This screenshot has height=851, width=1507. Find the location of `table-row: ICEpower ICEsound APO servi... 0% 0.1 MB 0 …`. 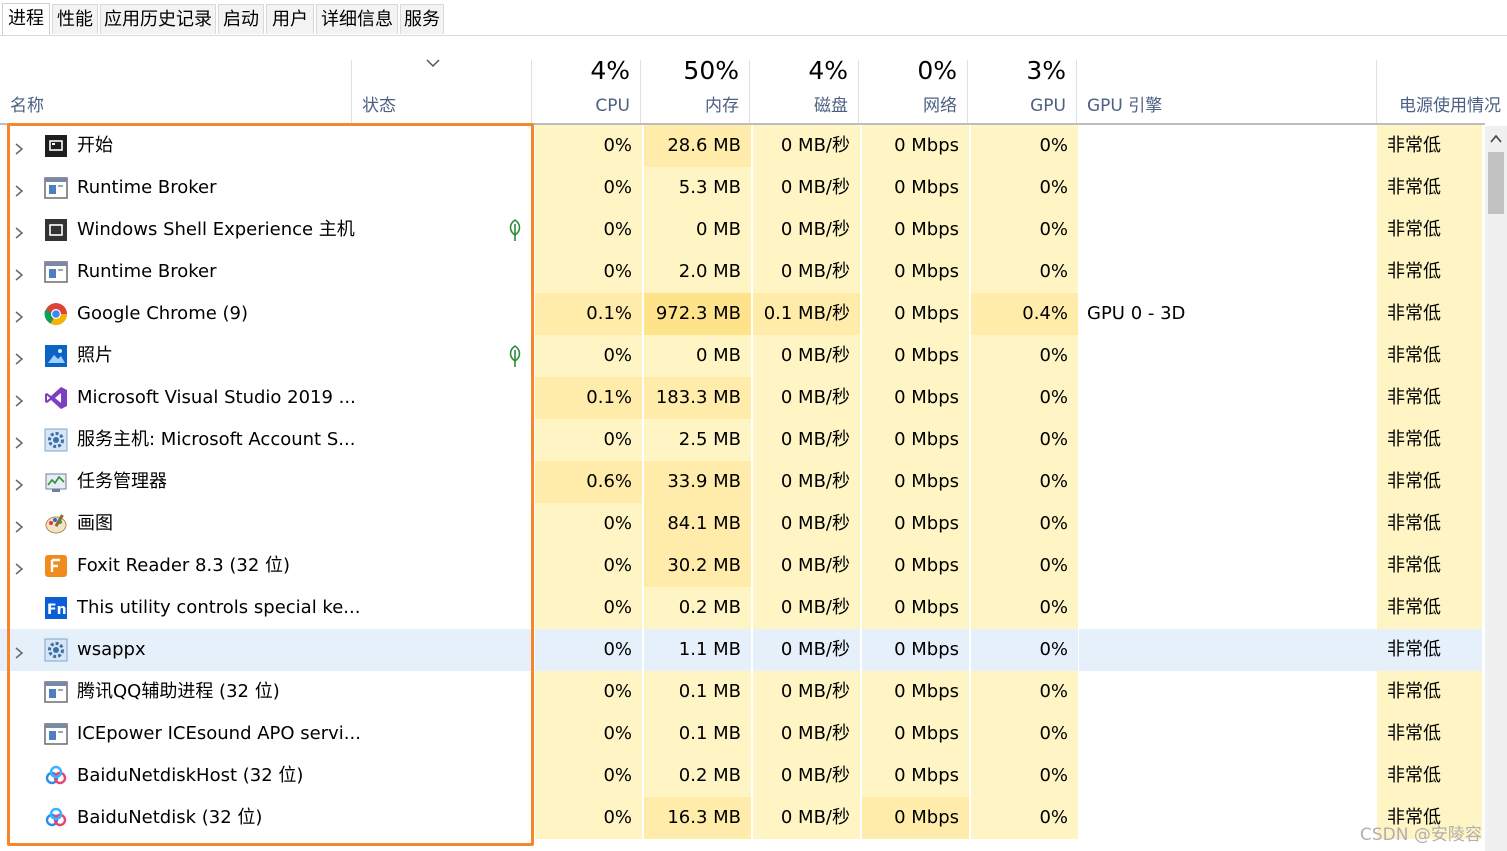

table-row: ICEpower ICEsound APO servi... 0% 0.1 MB 0 … is located at coordinates (741, 734).